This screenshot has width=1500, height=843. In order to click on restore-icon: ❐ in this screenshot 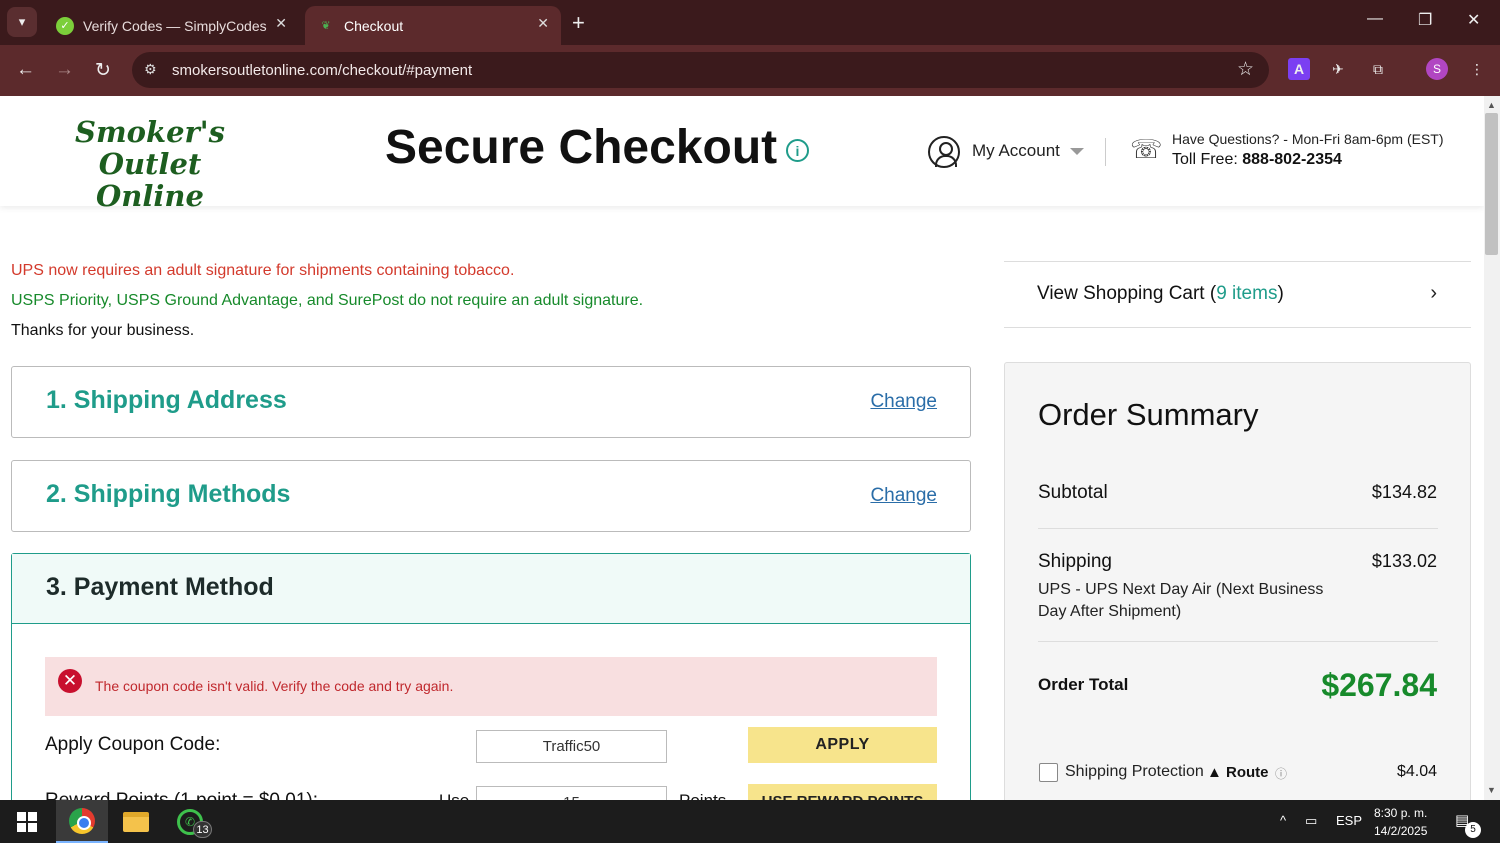, I will do `click(1425, 20)`.